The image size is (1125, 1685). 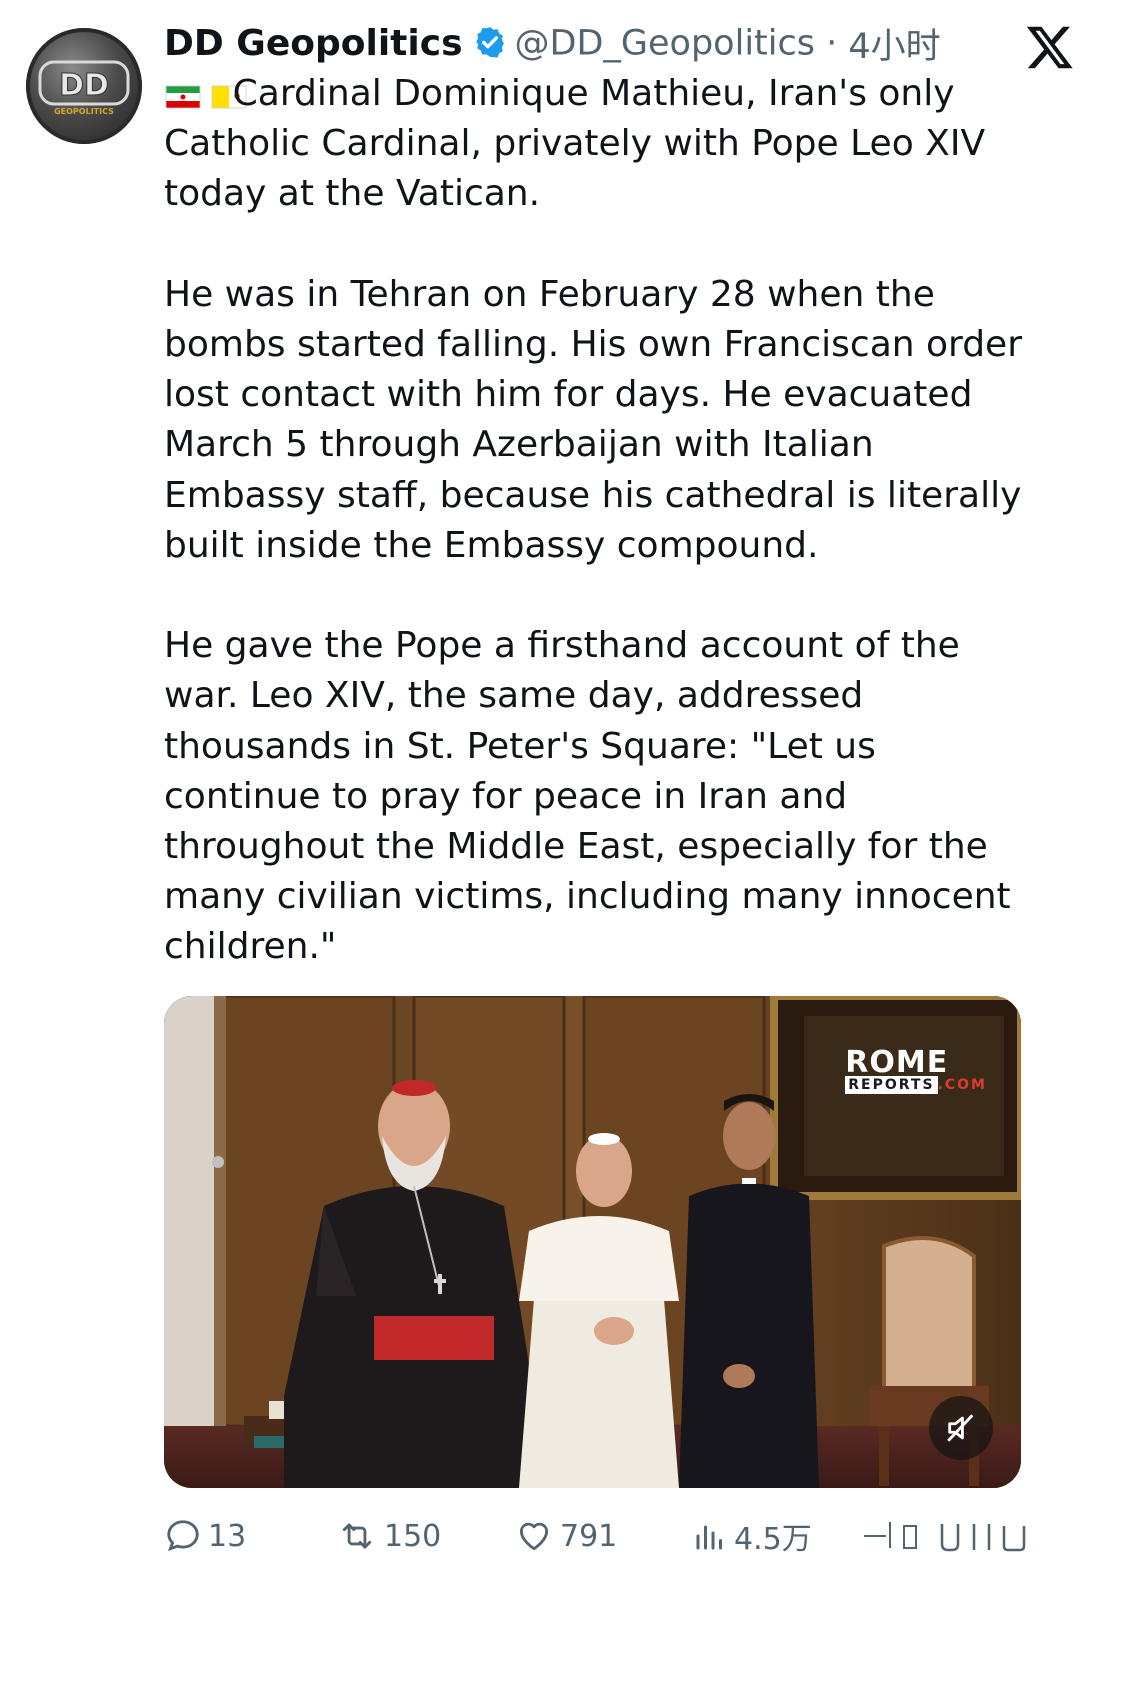 What do you see at coordinates (891, 1085) in the screenshot?
I see `watermark-reports: REPORTS` at bounding box center [891, 1085].